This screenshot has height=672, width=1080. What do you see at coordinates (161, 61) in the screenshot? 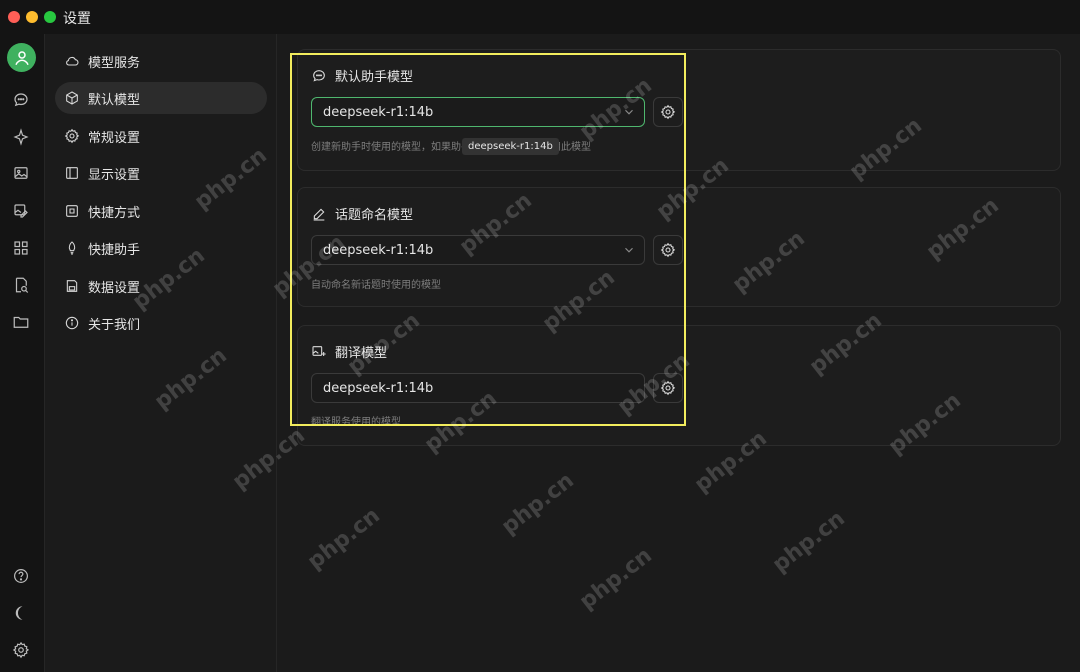
I see `nav-item-model-service: 模型服务` at bounding box center [161, 61].